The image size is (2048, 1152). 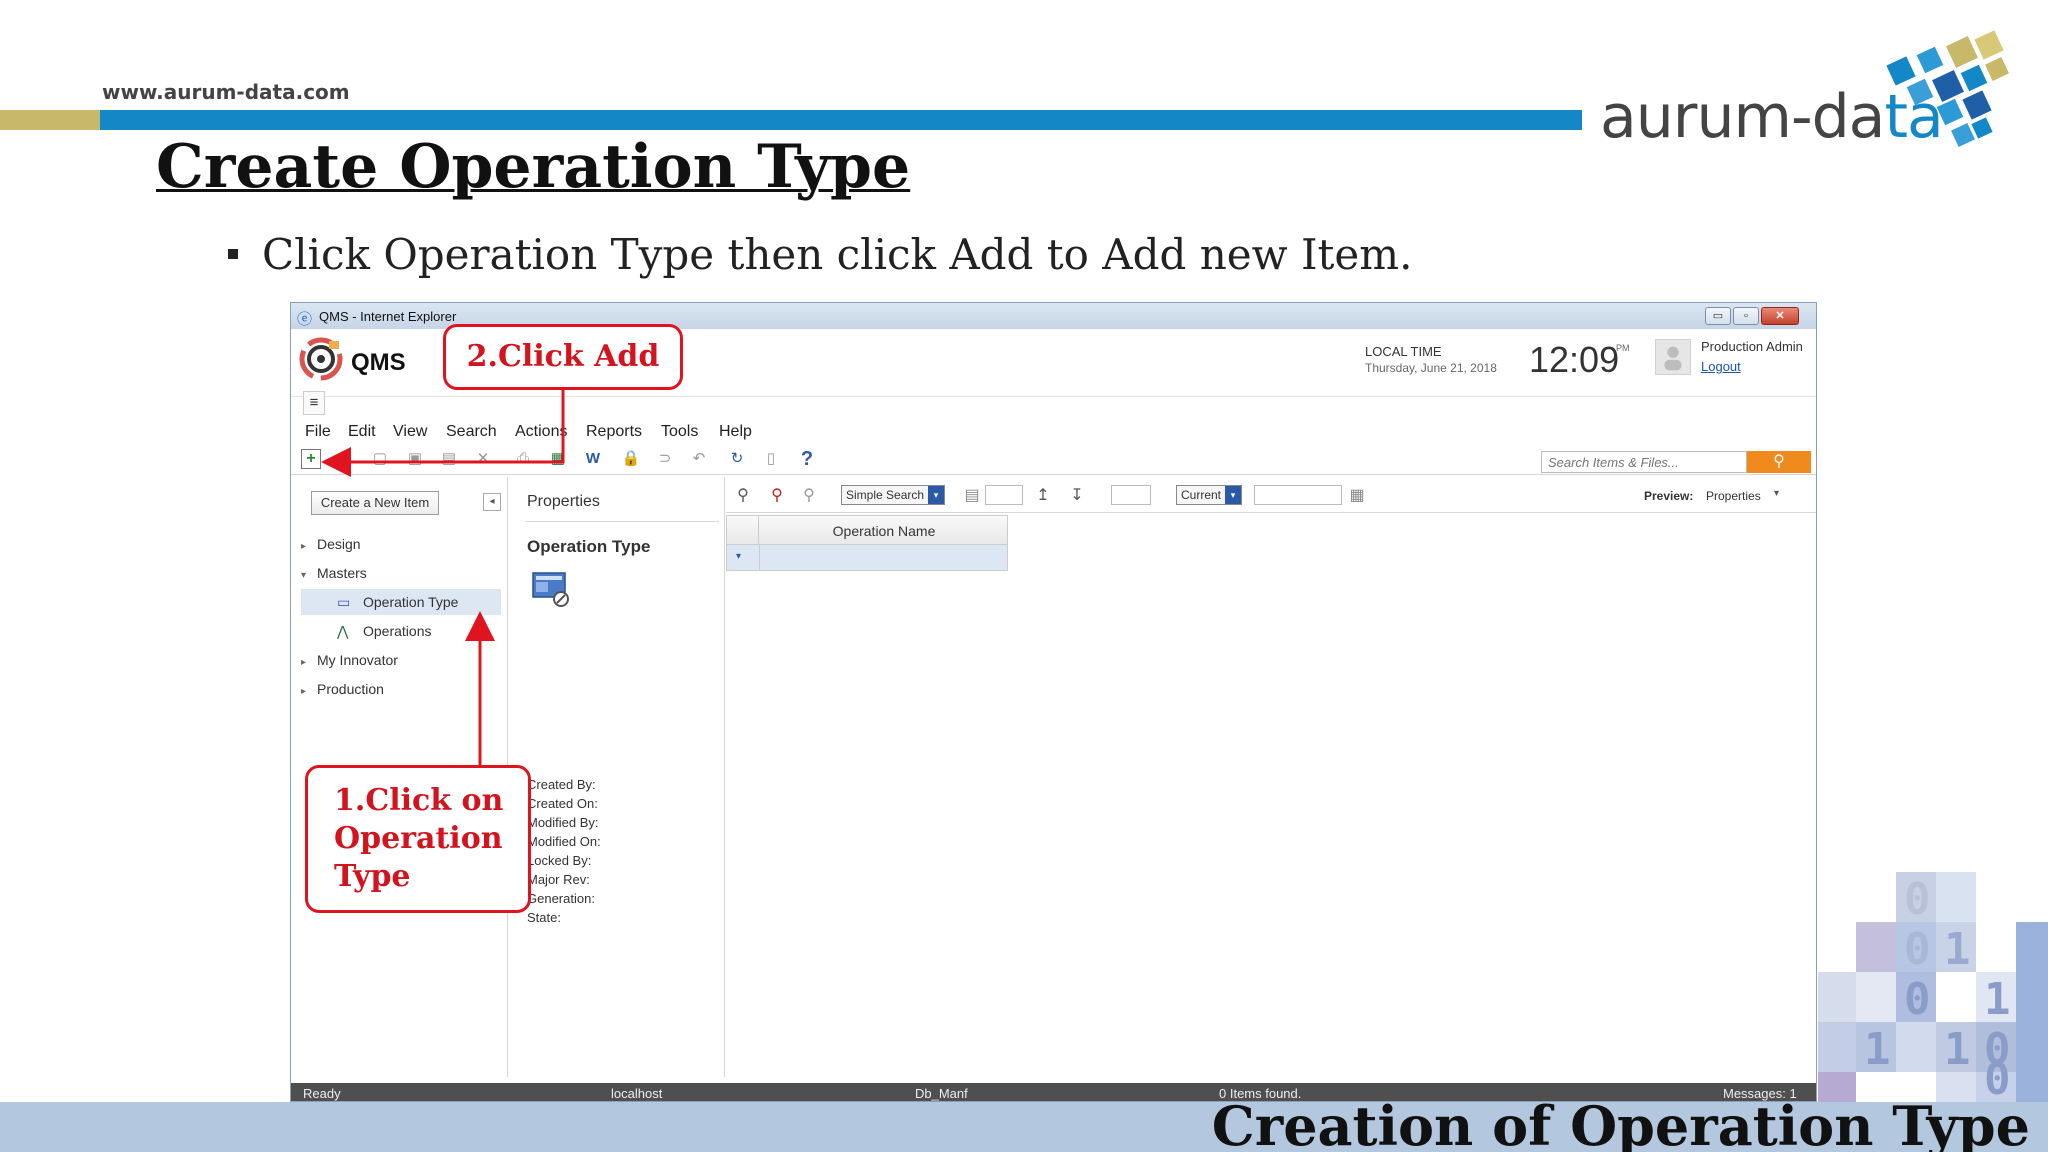 I want to click on save-as-icon: ▤, so click(x=449, y=459).